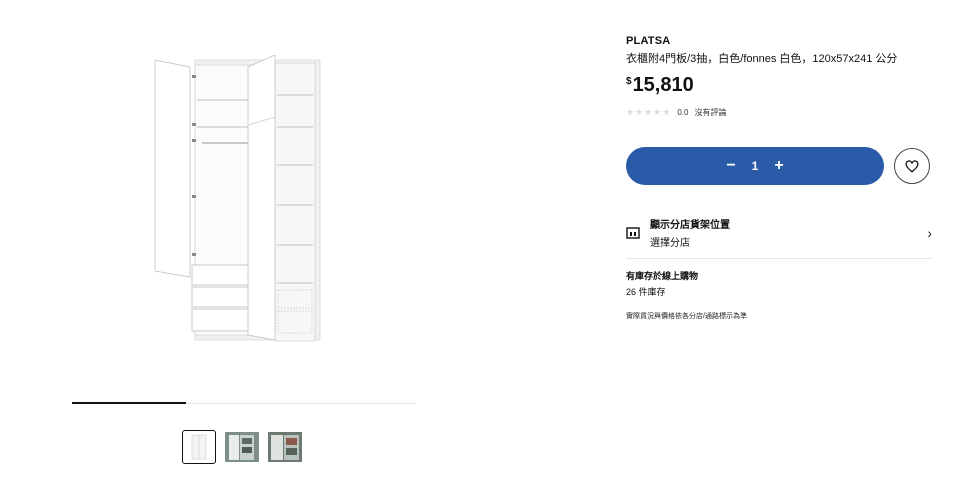  Describe the element at coordinates (633, 232) in the screenshot. I see `store-icon` at that location.